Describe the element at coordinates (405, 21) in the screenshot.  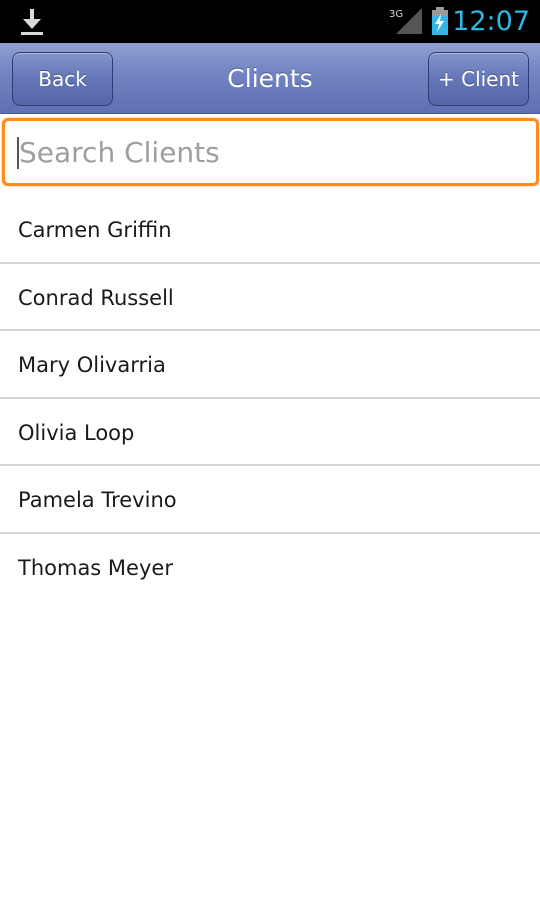
I see `signal-3g-icon: 3G` at that location.